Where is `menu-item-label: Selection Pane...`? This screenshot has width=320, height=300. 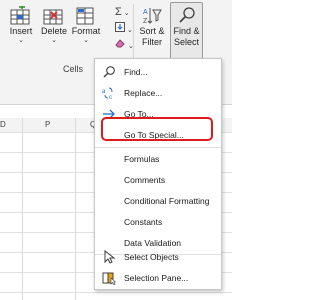
menu-item-label: Selection Pane... is located at coordinates (156, 278).